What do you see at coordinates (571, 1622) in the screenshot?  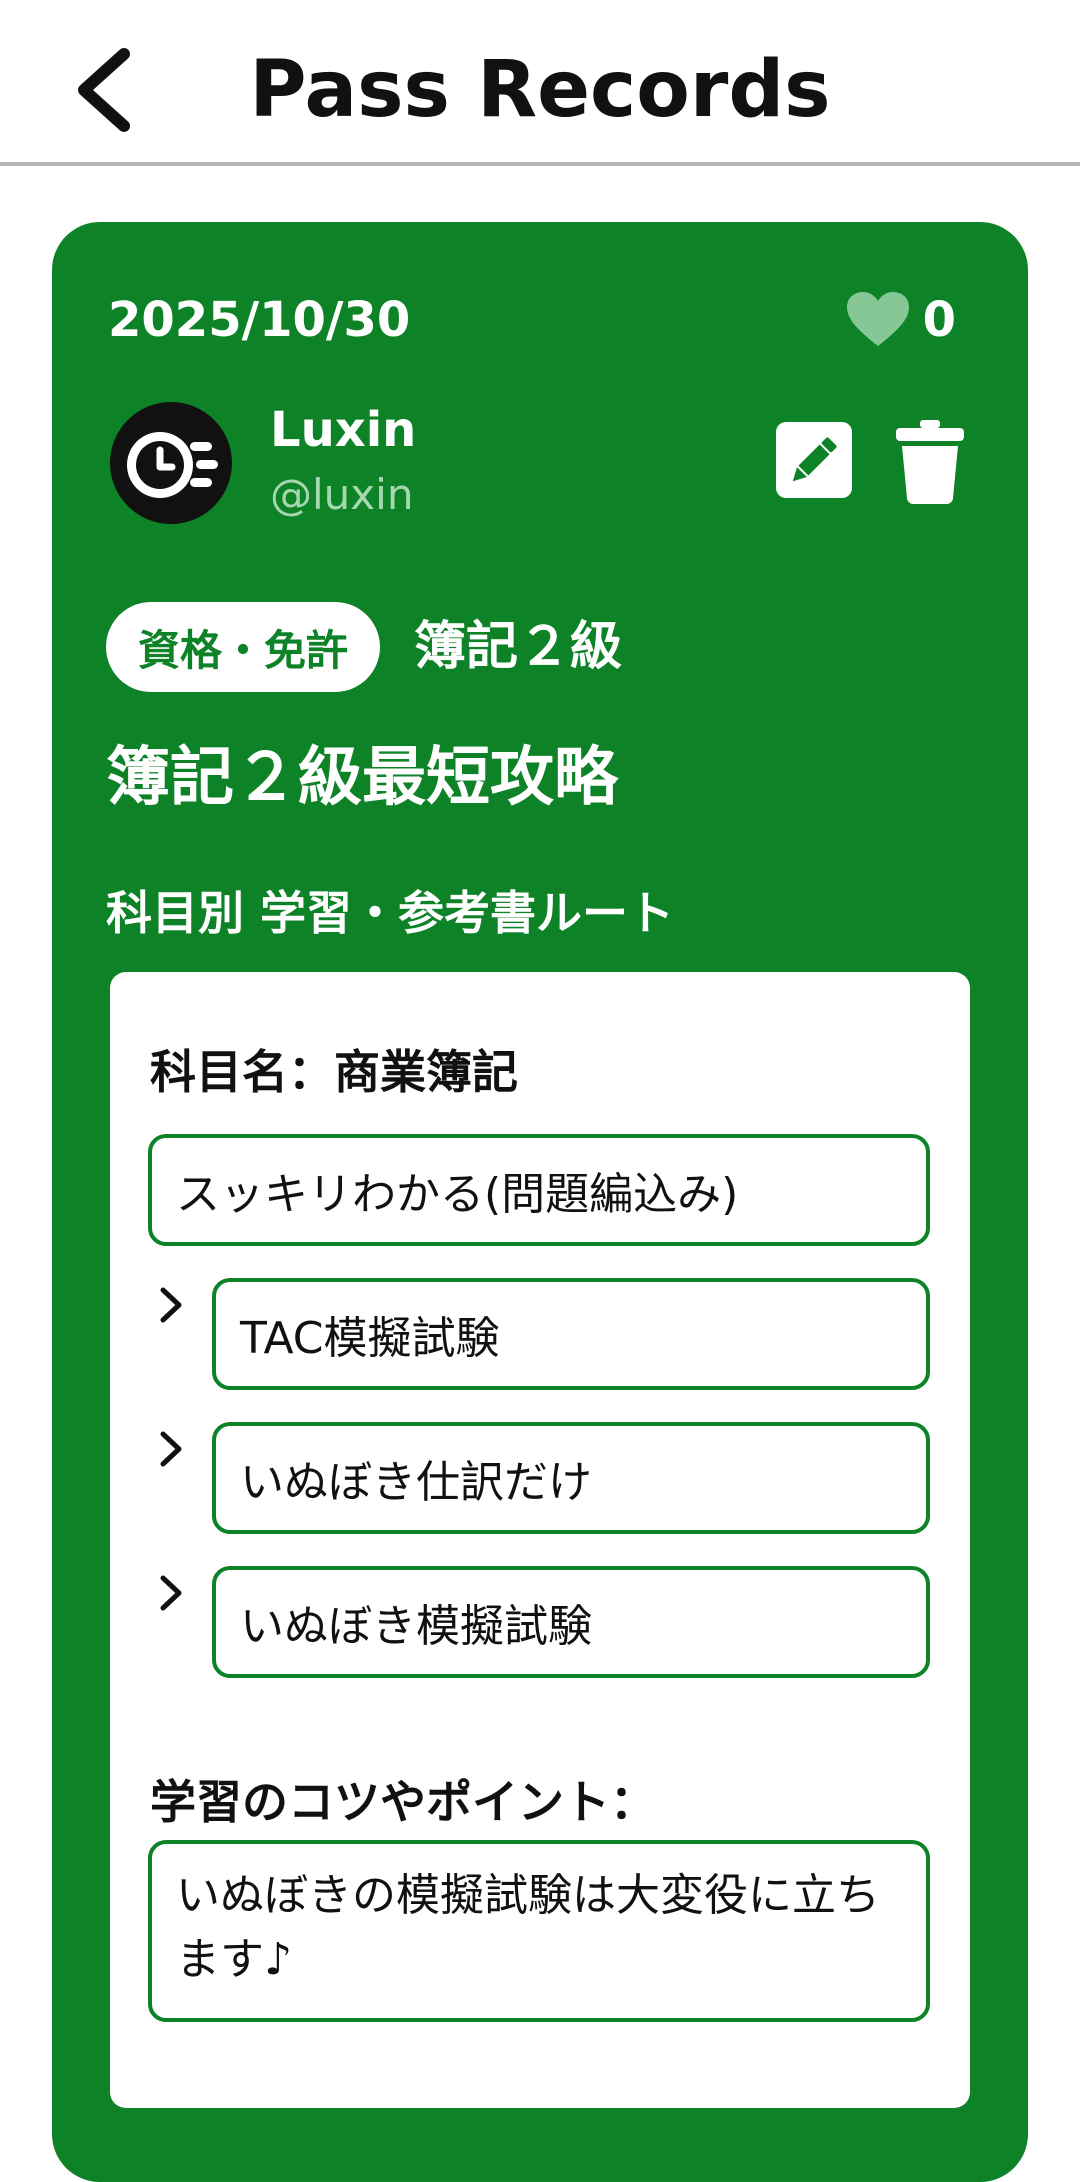 I see `book-item: いぬぼき模擬試験` at bounding box center [571, 1622].